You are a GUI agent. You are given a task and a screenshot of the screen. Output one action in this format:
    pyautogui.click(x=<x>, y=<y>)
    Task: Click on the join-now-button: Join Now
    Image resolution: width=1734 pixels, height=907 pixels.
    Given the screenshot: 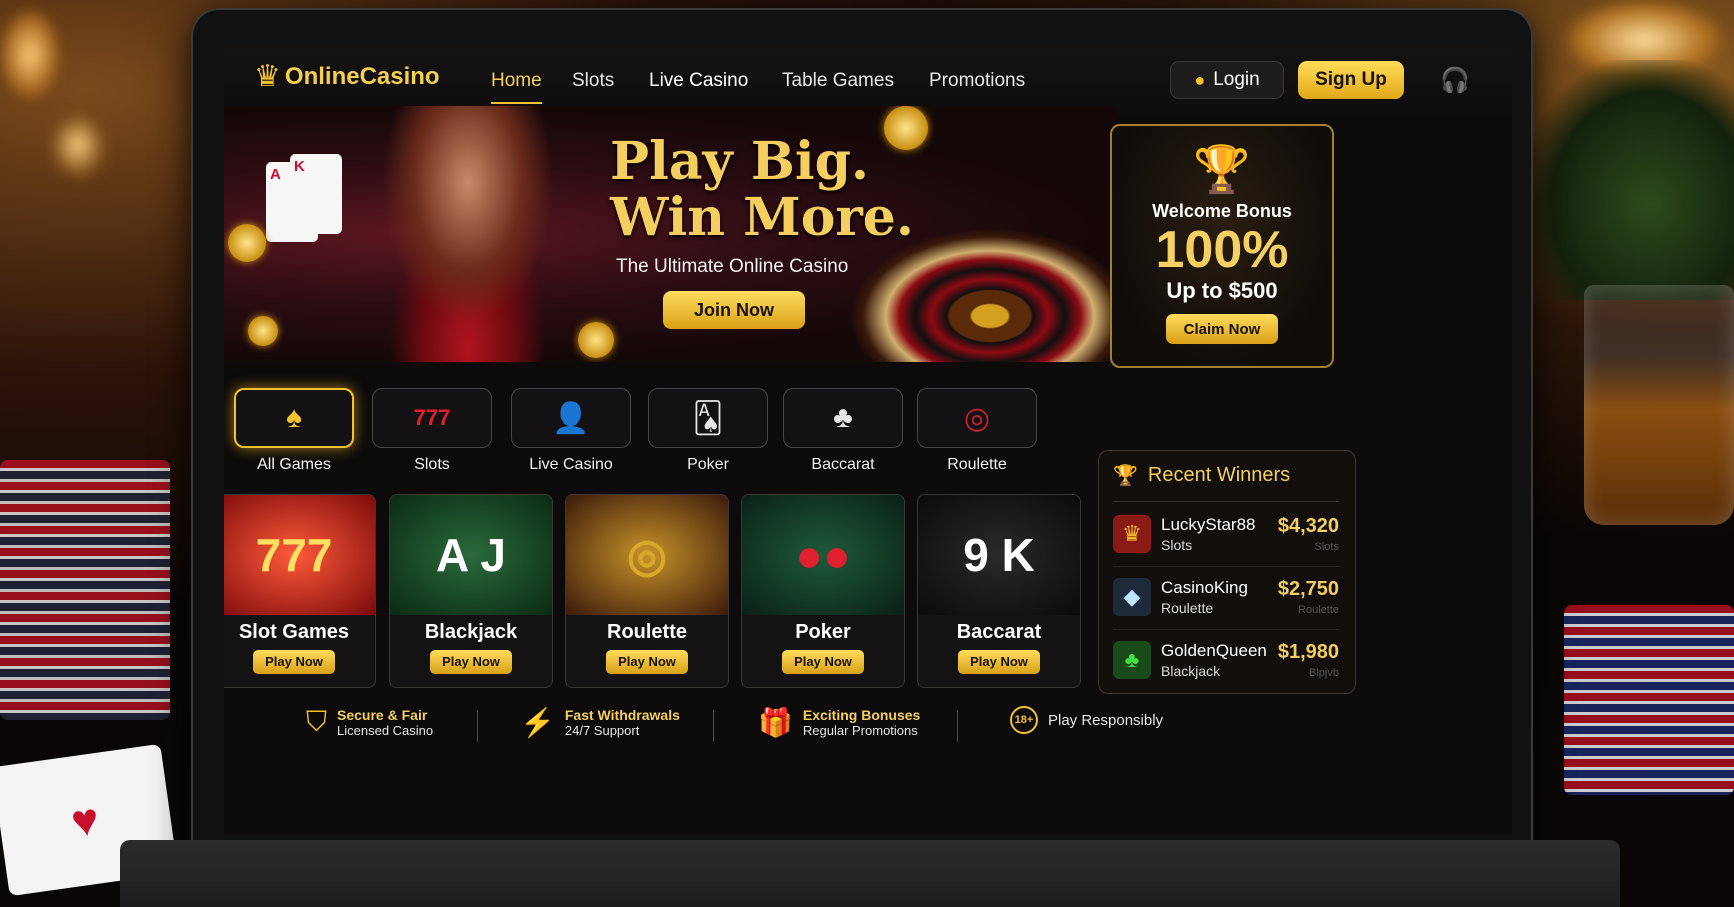 What is the action you would take?
    pyautogui.click(x=734, y=310)
    